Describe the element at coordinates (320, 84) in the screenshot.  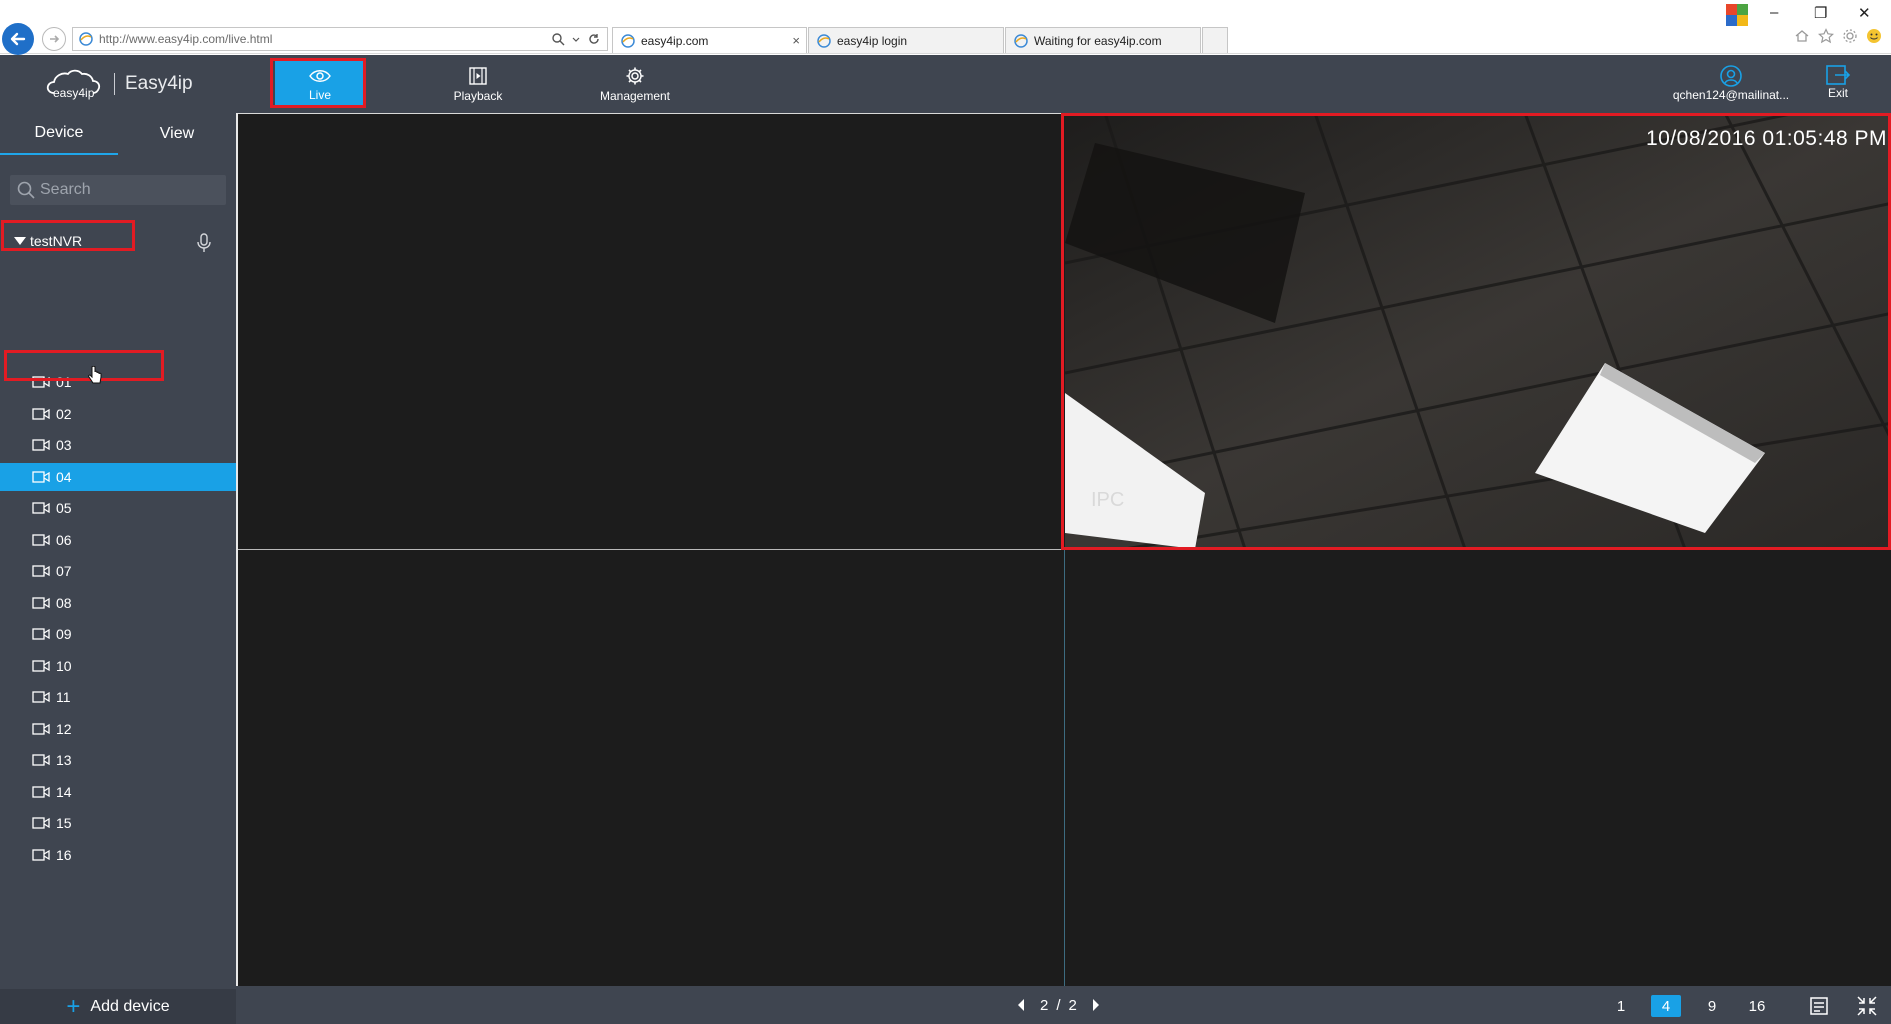
I see `nav-live: Live` at that location.